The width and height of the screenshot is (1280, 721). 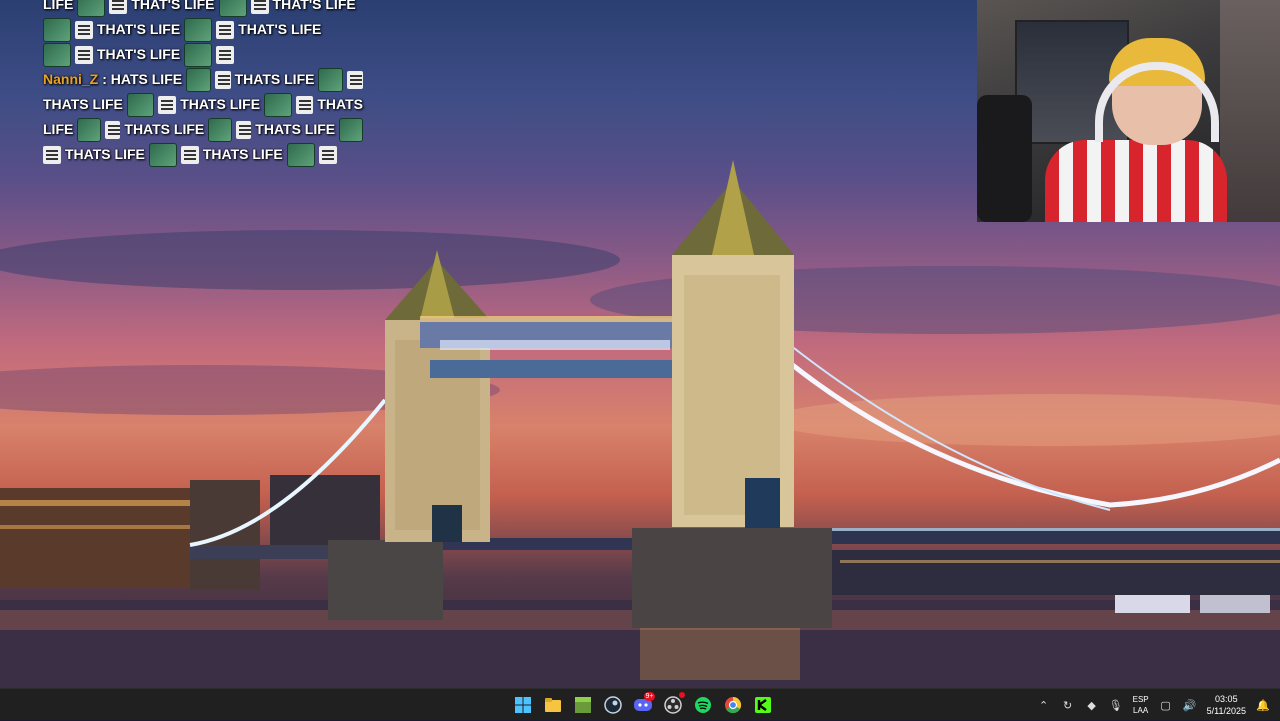 I want to click on kick-icon, so click(x=763, y=705).